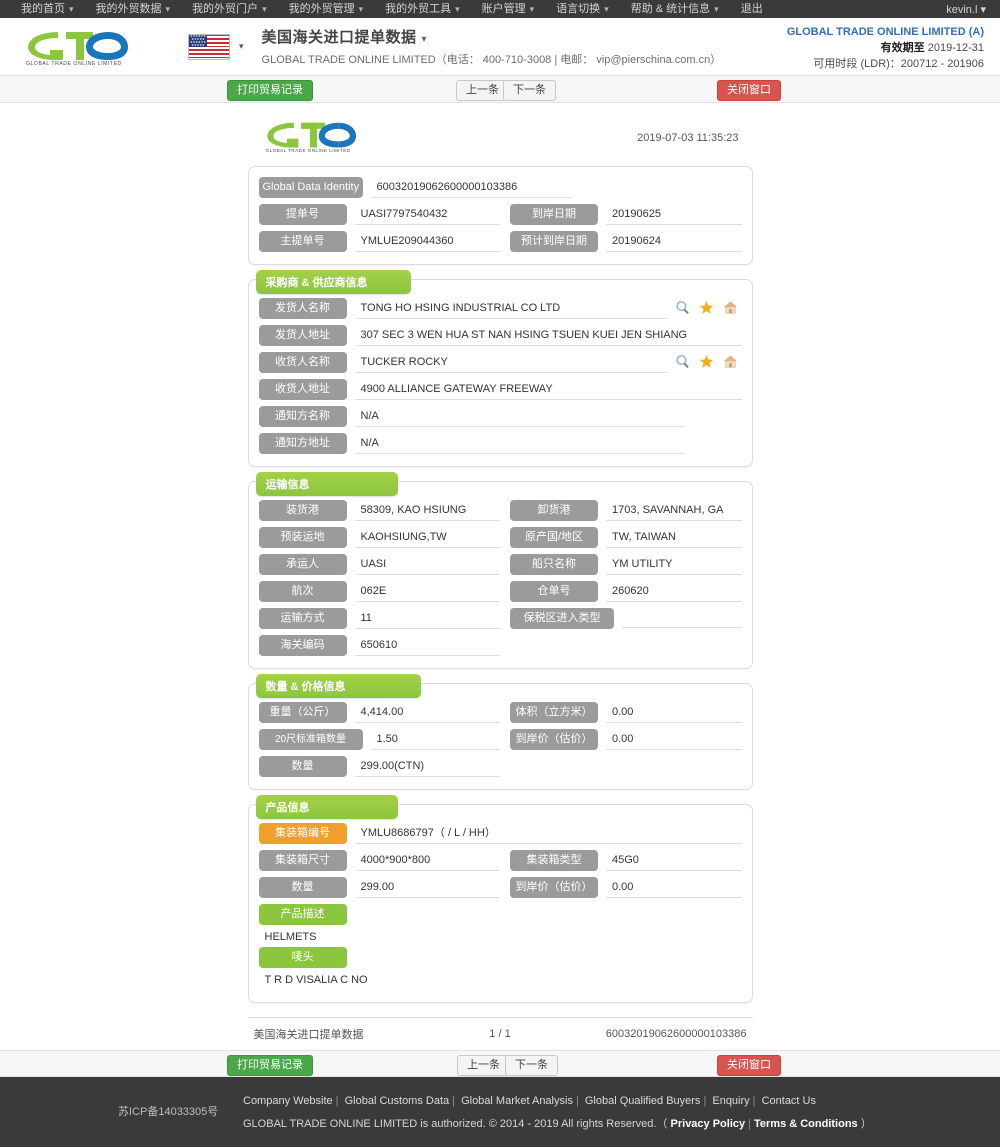  What do you see at coordinates (806, 1124) in the screenshot?
I see `terms-conditions-link: Terms & Conditions` at bounding box center [806, 1124].